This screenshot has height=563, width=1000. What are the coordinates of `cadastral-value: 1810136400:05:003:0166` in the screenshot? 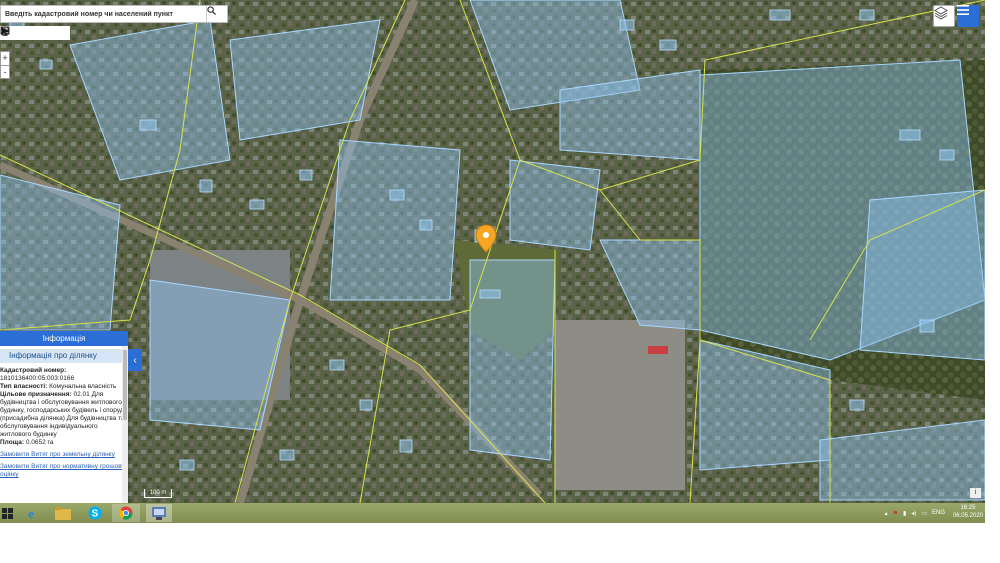 It's located at (37, 378).